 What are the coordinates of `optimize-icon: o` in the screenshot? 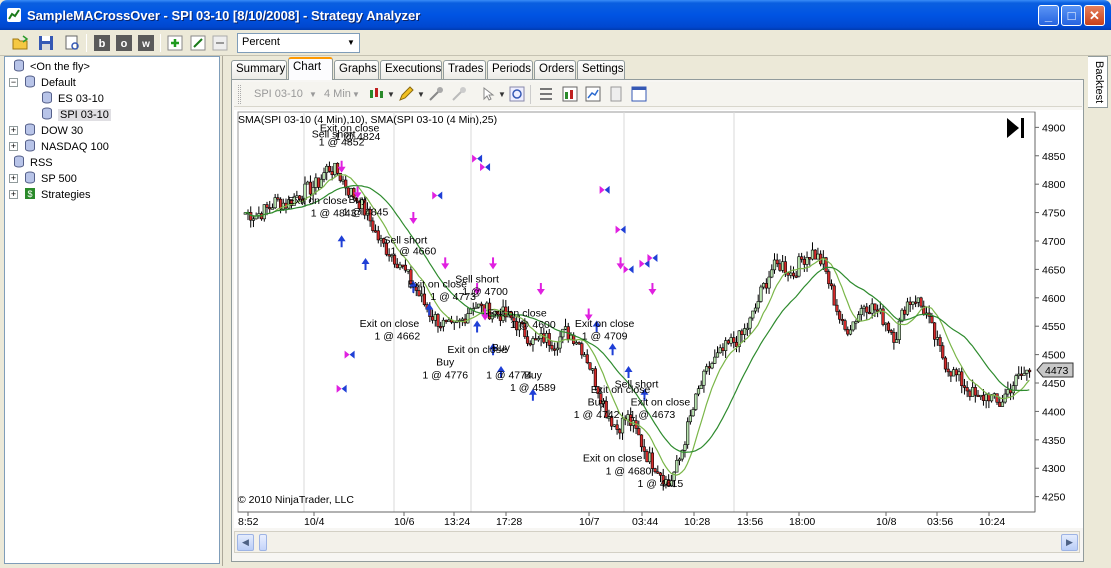 It's located at (124, 43).